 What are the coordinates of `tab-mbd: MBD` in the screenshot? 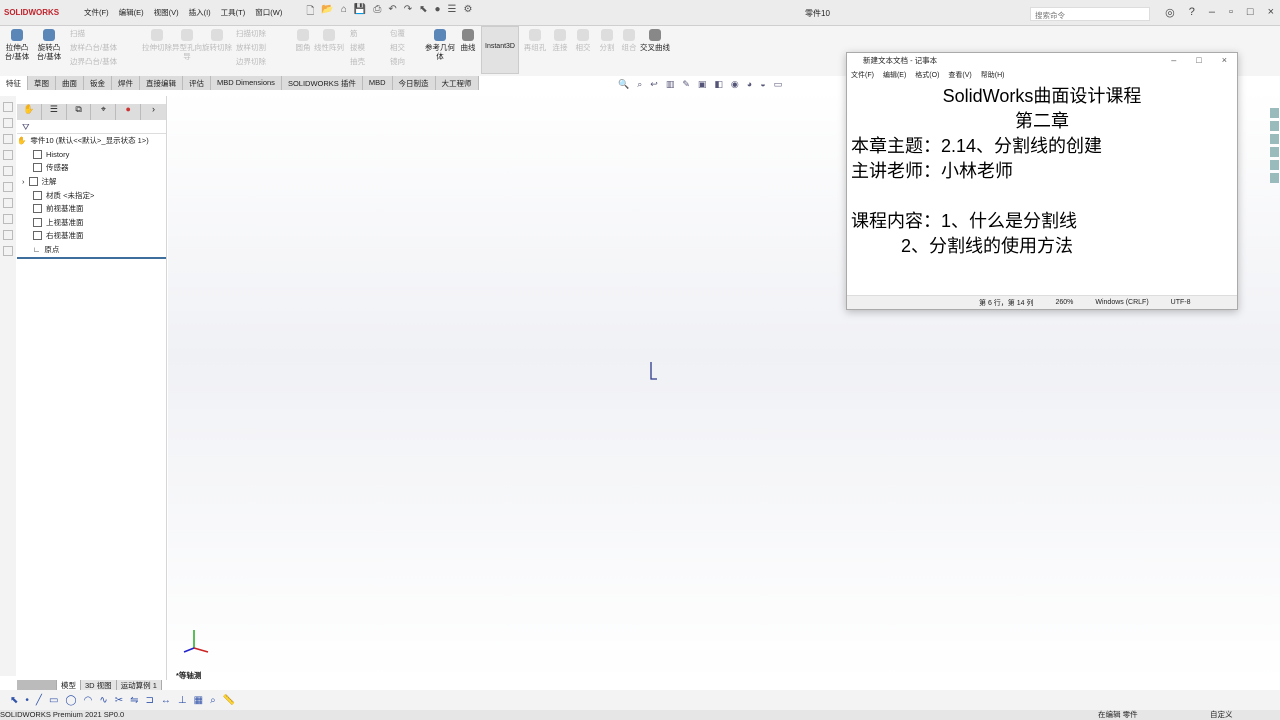 It's located at (378, 83).